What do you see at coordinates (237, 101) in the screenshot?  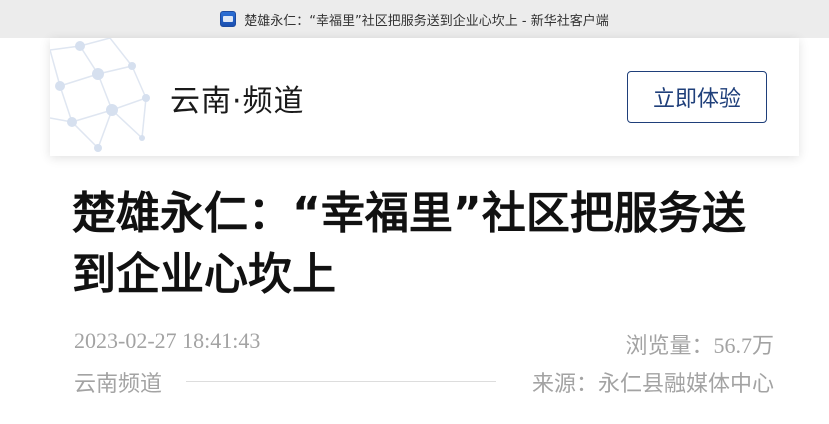 I see `channel-name: 云南·频道` at bounding box center [237, 101].